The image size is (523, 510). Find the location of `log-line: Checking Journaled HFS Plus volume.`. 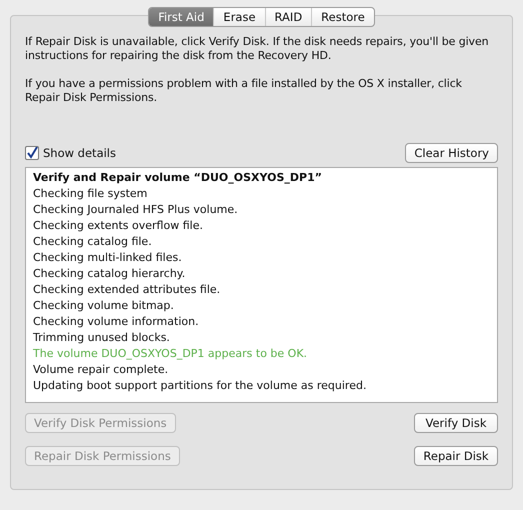

log-line: Checking Journaled HFS Plus volume. is located at coordinates (136, 210).